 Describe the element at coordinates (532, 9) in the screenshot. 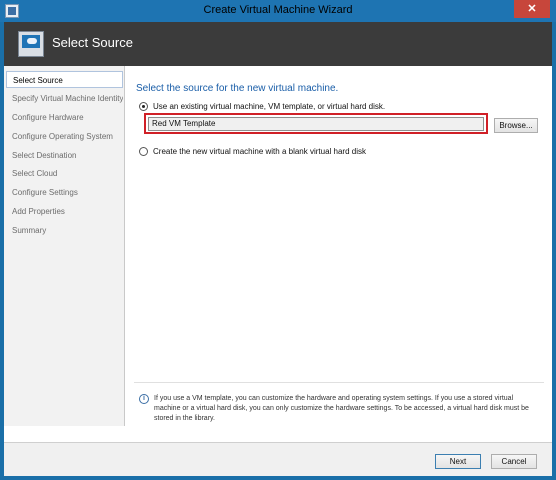

I see `close-button: ✕` at that location.